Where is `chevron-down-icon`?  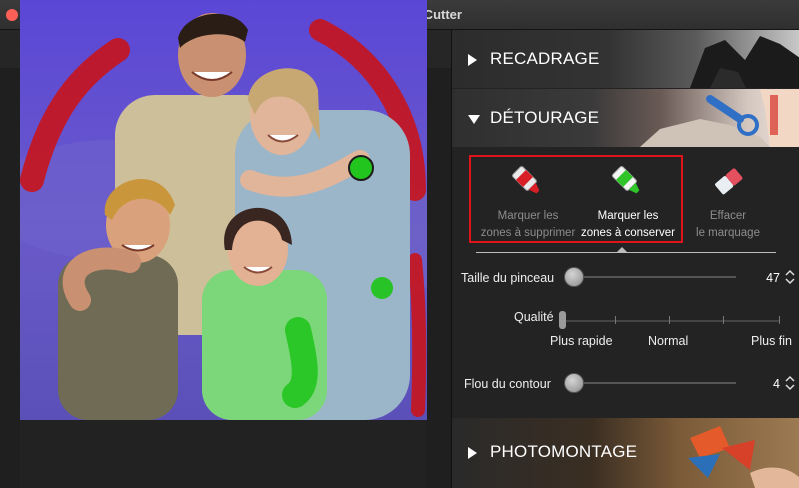 chevron-down-icon is located at coordinates (474, 119).